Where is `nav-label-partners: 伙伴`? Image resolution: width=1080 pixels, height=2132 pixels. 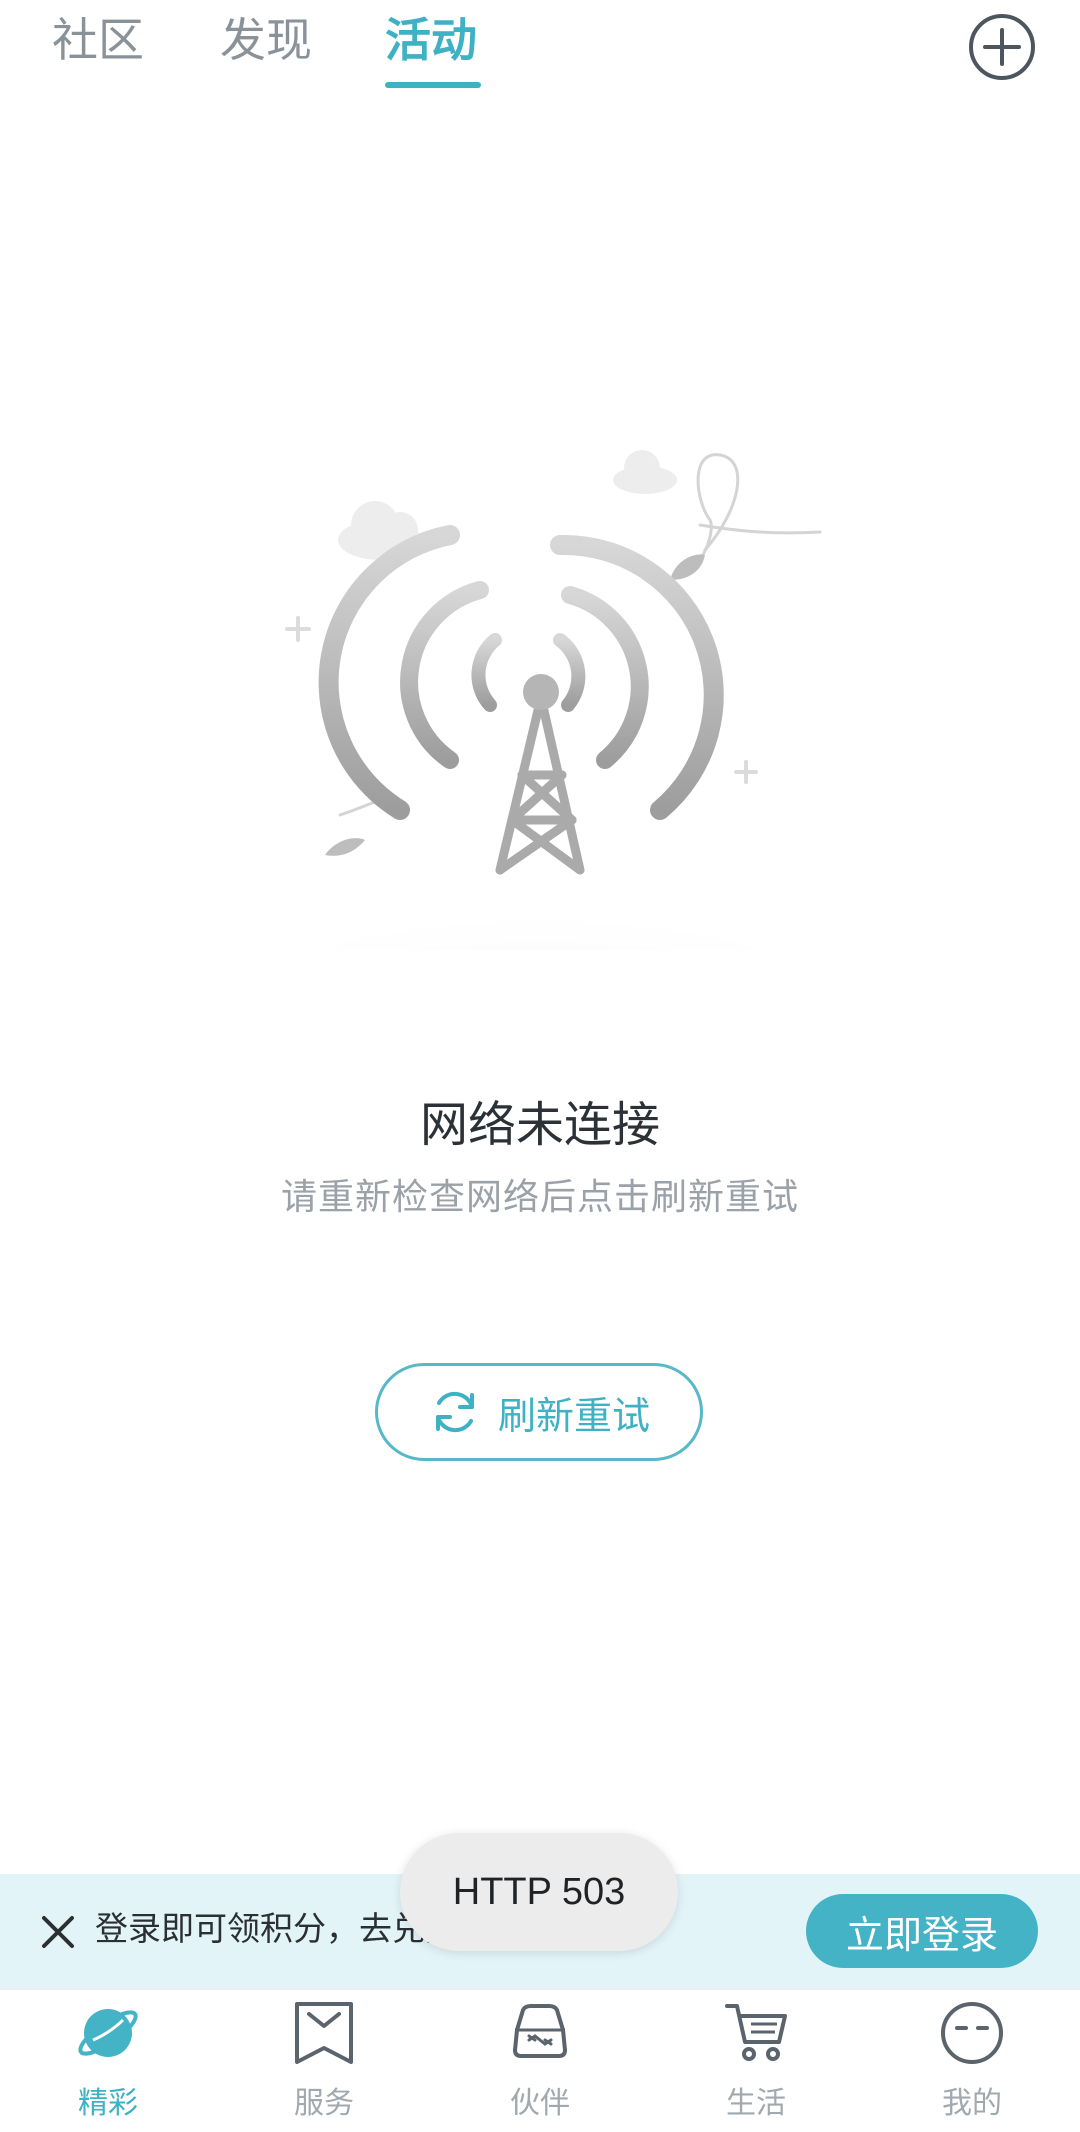 nav-label-partners: 伙伴 is located at coordinates (540, 2103).